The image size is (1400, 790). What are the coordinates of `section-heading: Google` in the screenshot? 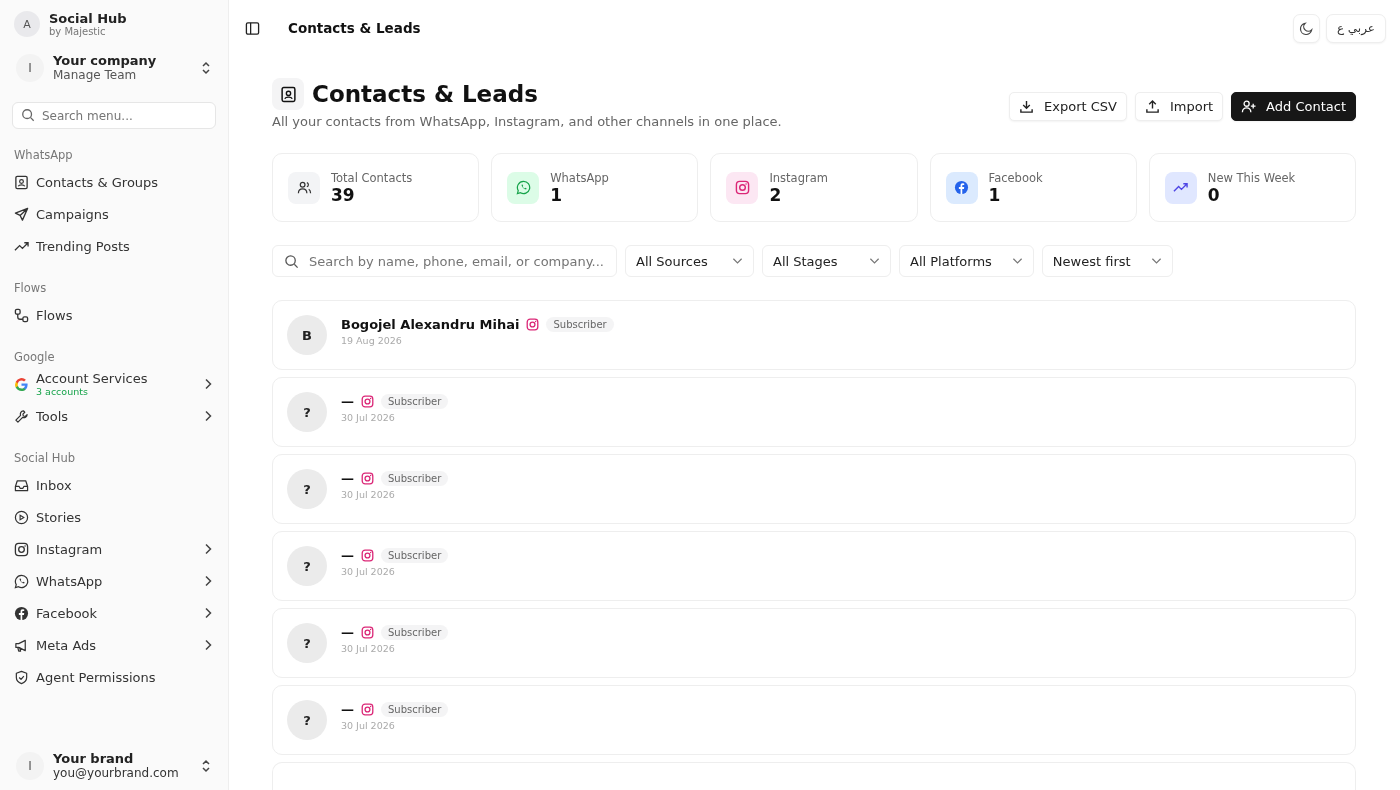 It's located at (34, 358).